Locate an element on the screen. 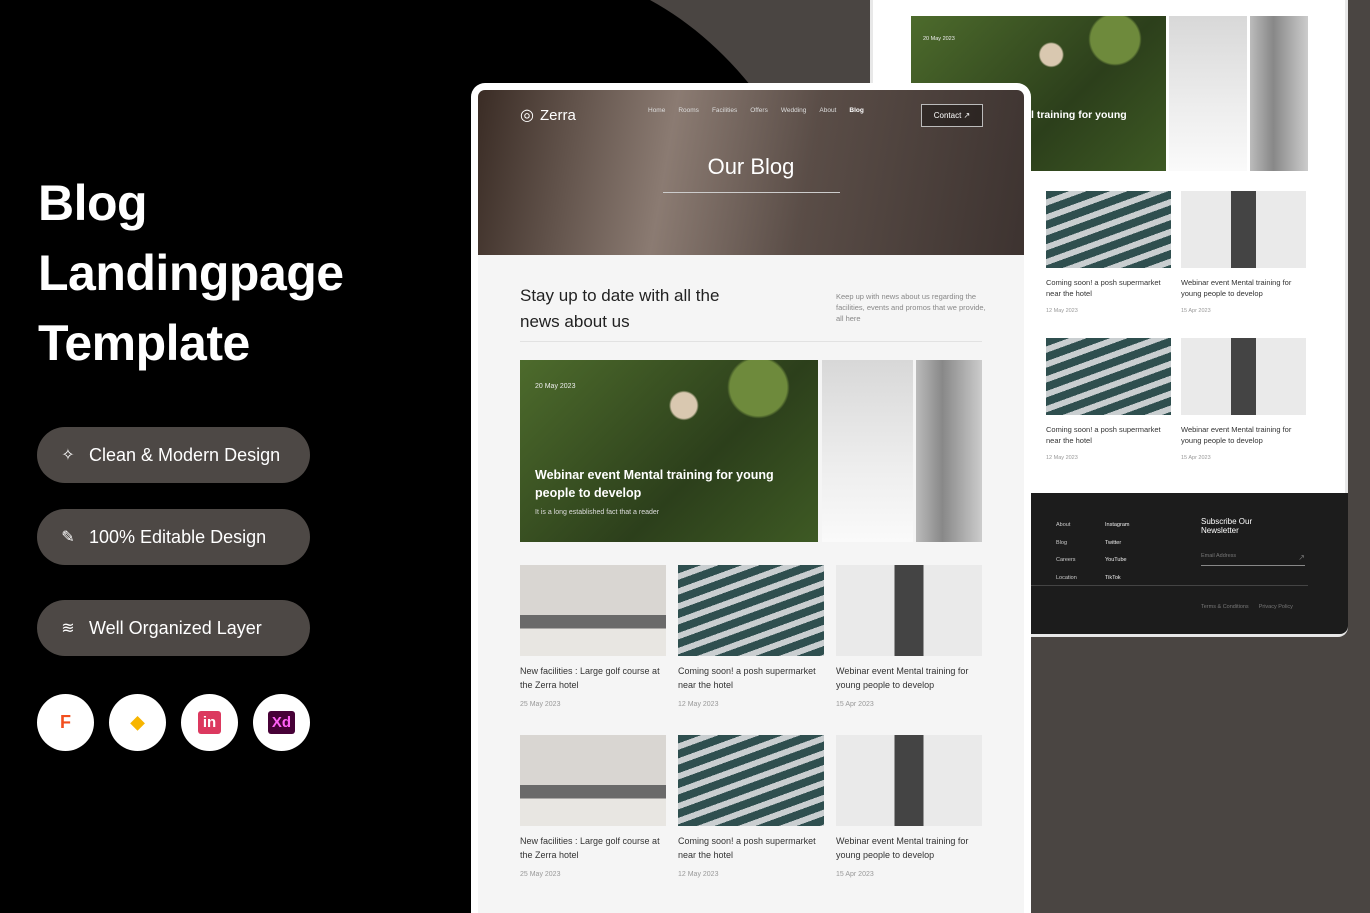 Image resolution: width=1370 pixels, height=913 pixels. nav-rooms: Rooms is located at coordinates (688, 110).